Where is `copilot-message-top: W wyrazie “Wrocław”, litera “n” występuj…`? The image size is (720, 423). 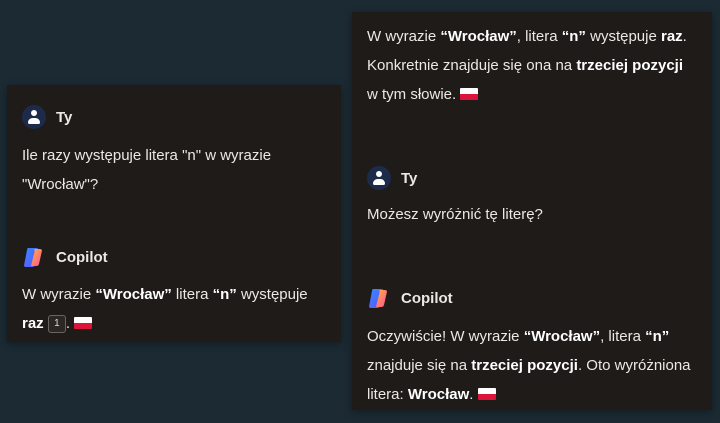 copilot-message-top: W wyrazie “Wrocław”, litera “n” występuj… is located at coordinates (527, 65).